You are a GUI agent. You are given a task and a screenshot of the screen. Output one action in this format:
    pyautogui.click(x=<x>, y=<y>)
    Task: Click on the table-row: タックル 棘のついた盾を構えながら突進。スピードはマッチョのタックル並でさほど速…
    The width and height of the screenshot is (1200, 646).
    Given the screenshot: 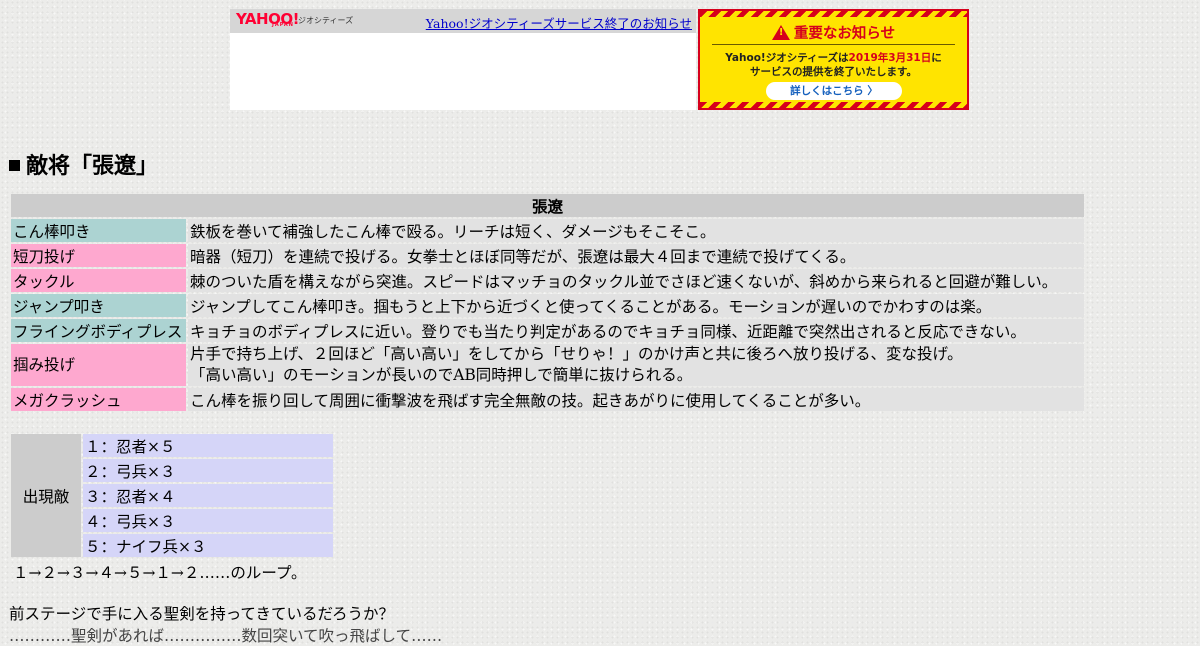 What is the action you would take?
    pyautogui.click(x=547, y=280)
    